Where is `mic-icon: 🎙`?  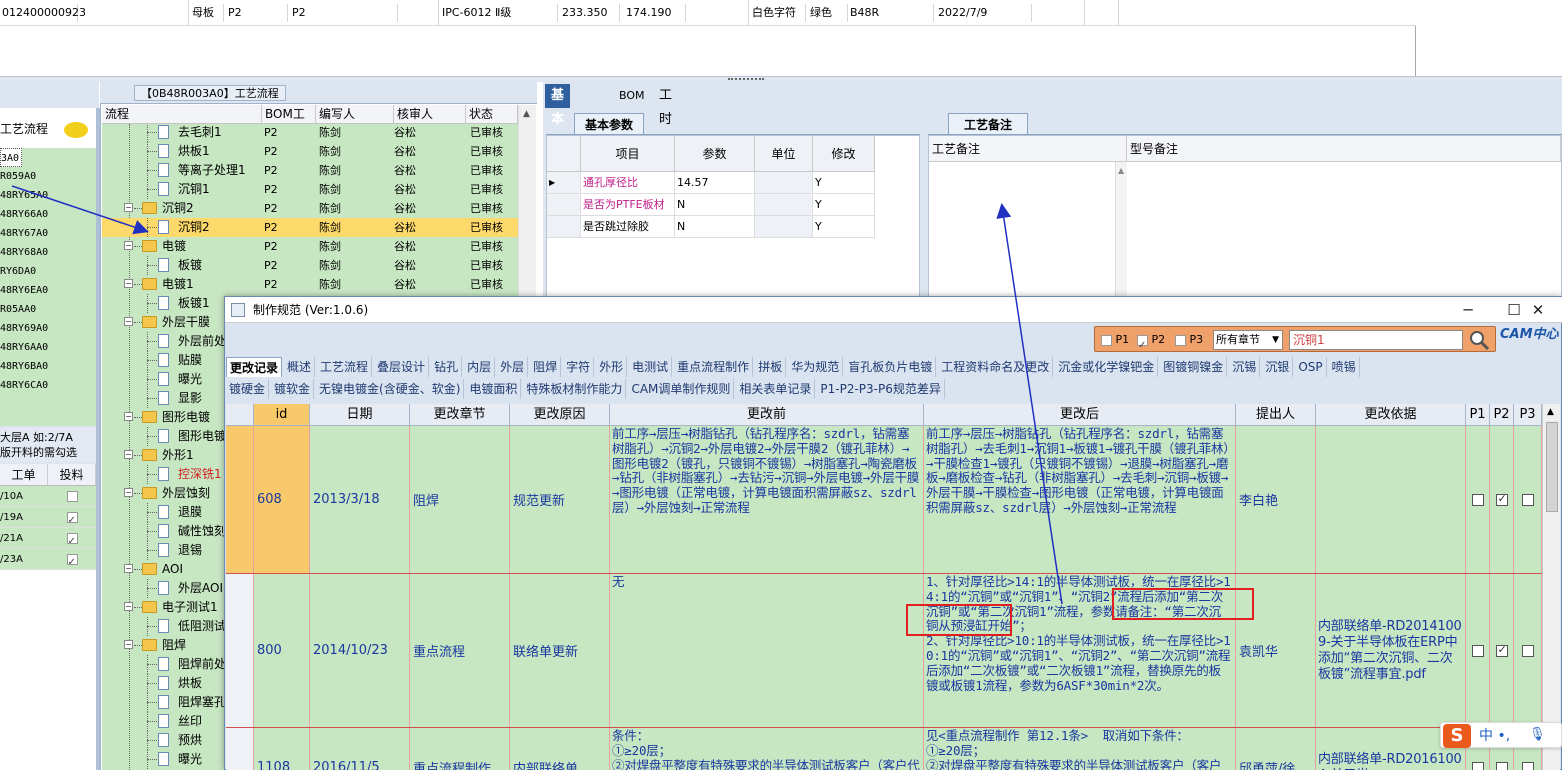
mic-icon: 🎙 is located at coordinates (1537, 734).